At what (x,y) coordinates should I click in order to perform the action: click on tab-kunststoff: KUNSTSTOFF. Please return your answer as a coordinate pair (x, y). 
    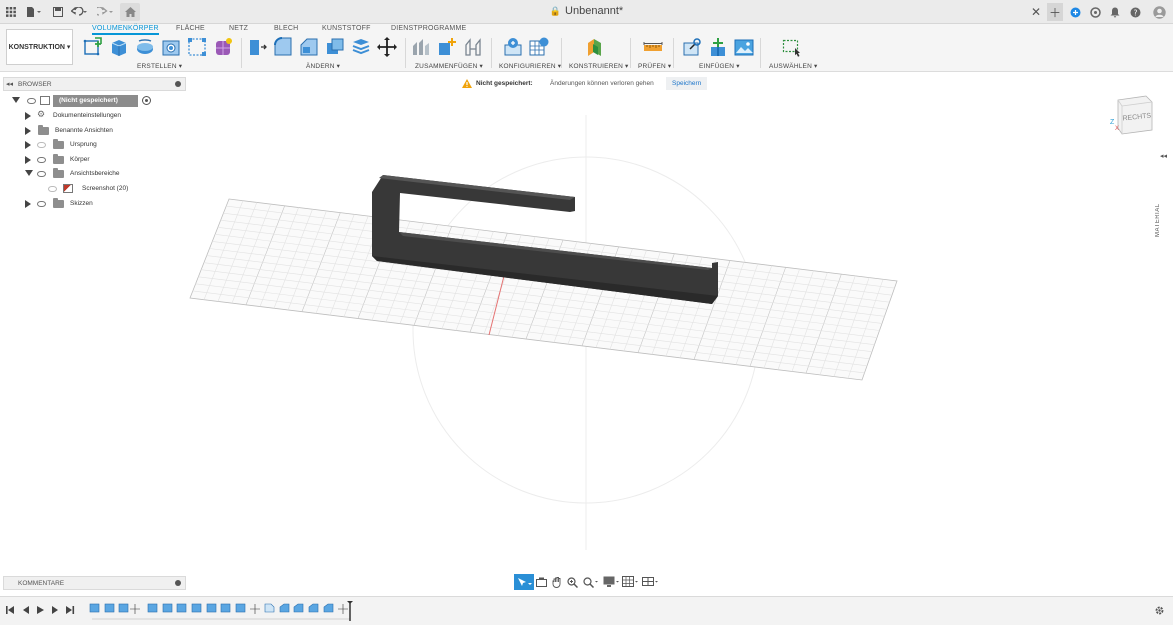
    Looking at the image, I should click on (346, 28).